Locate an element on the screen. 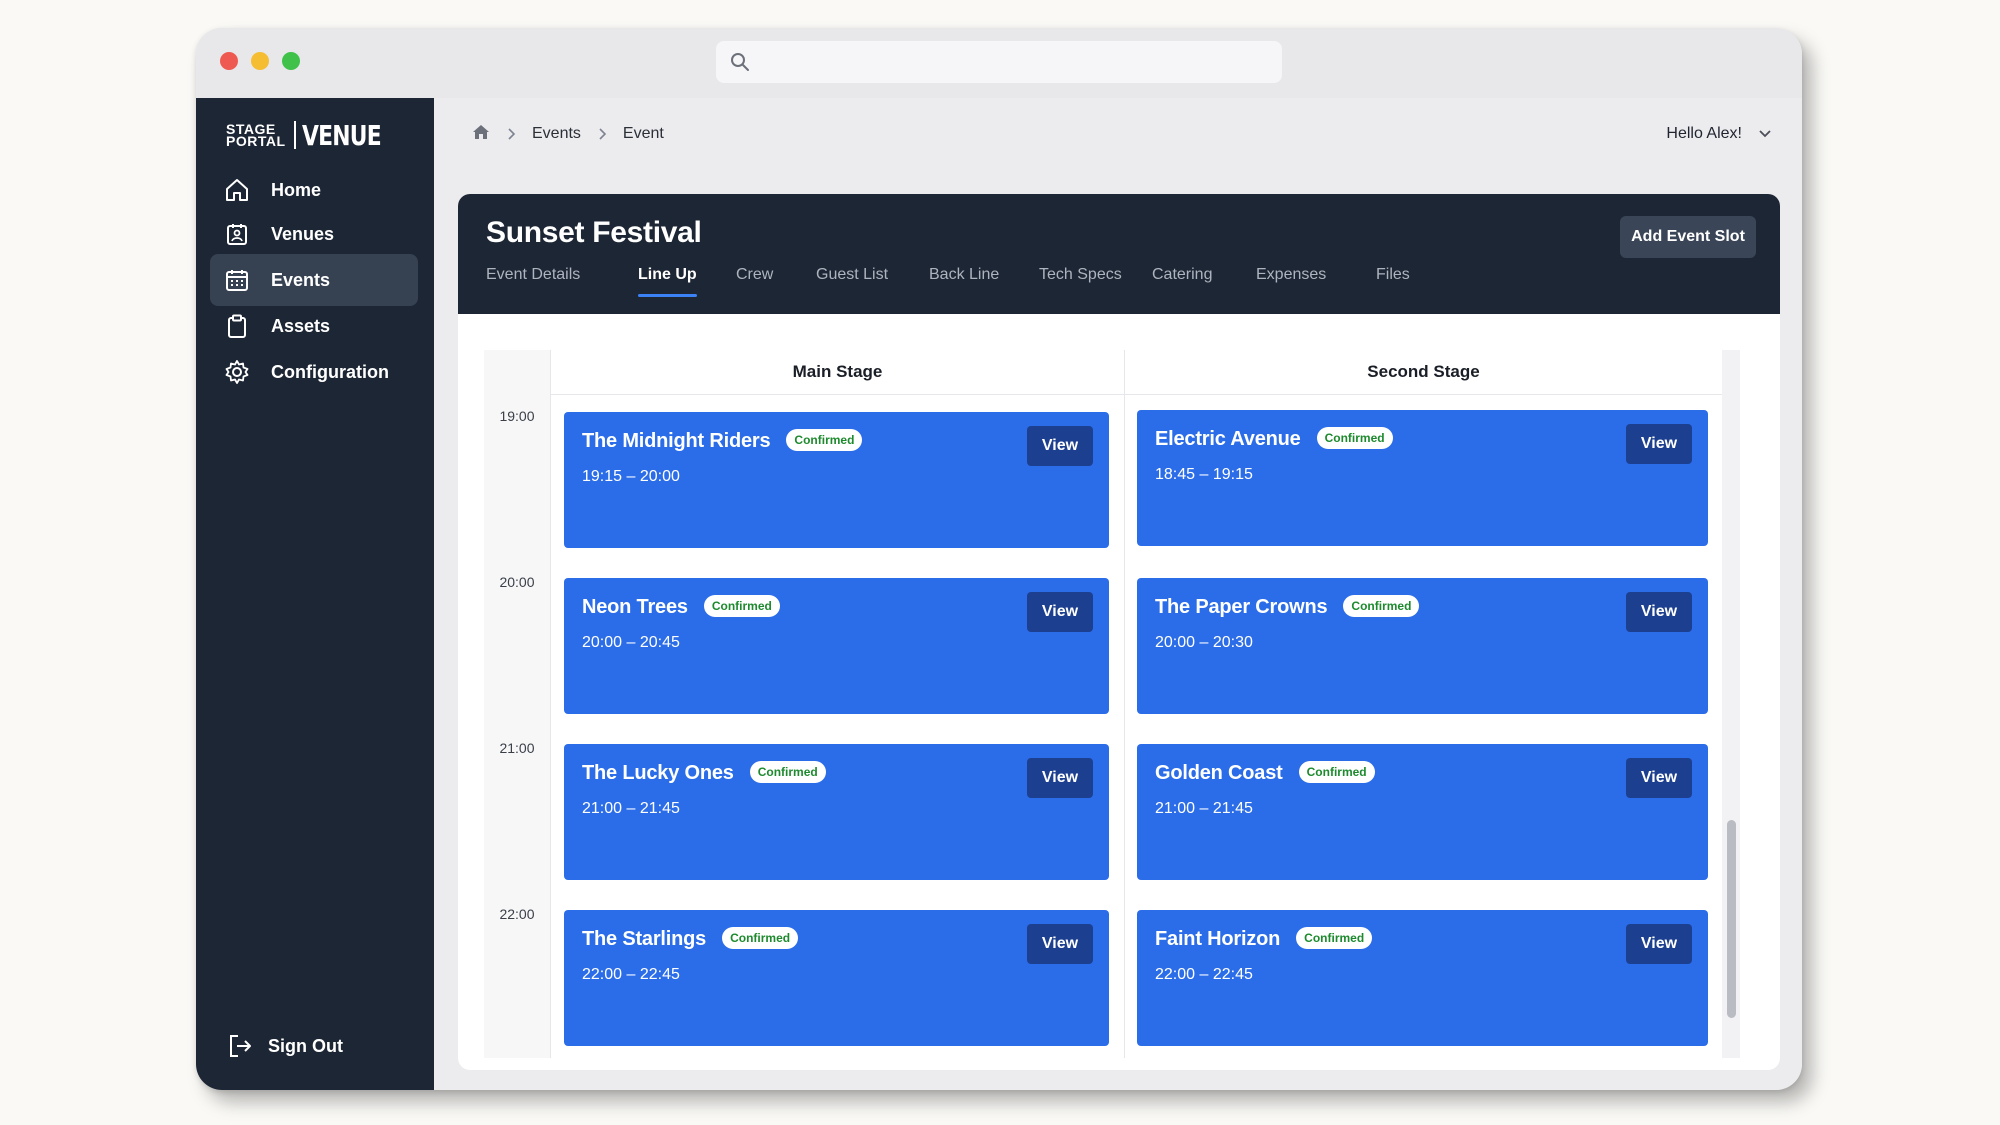 The height and width of the screenshot is (1125, 2000). tab-event-details: Event Details is located at coordinates (533, 275).